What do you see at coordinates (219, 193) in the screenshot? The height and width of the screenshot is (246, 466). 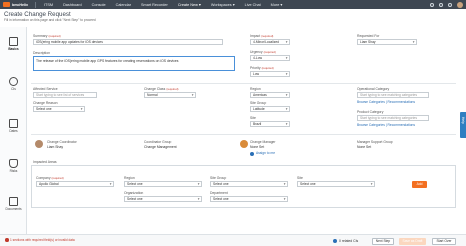 I see `department-label: Department` at bounding box center [219, 193].